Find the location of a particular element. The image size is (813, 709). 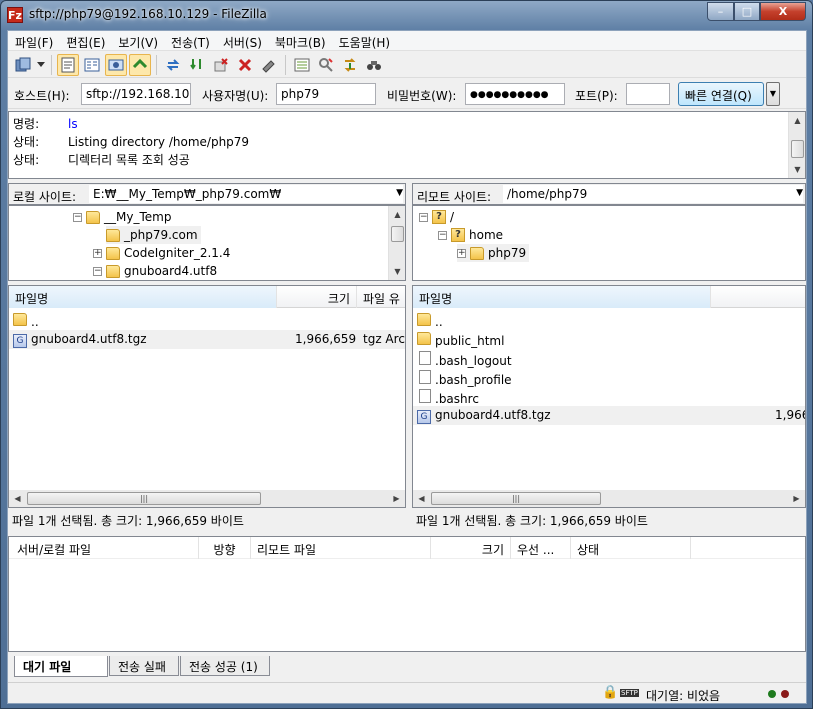

toggle-tree-remote-icon is located at coordinates (116, 64).